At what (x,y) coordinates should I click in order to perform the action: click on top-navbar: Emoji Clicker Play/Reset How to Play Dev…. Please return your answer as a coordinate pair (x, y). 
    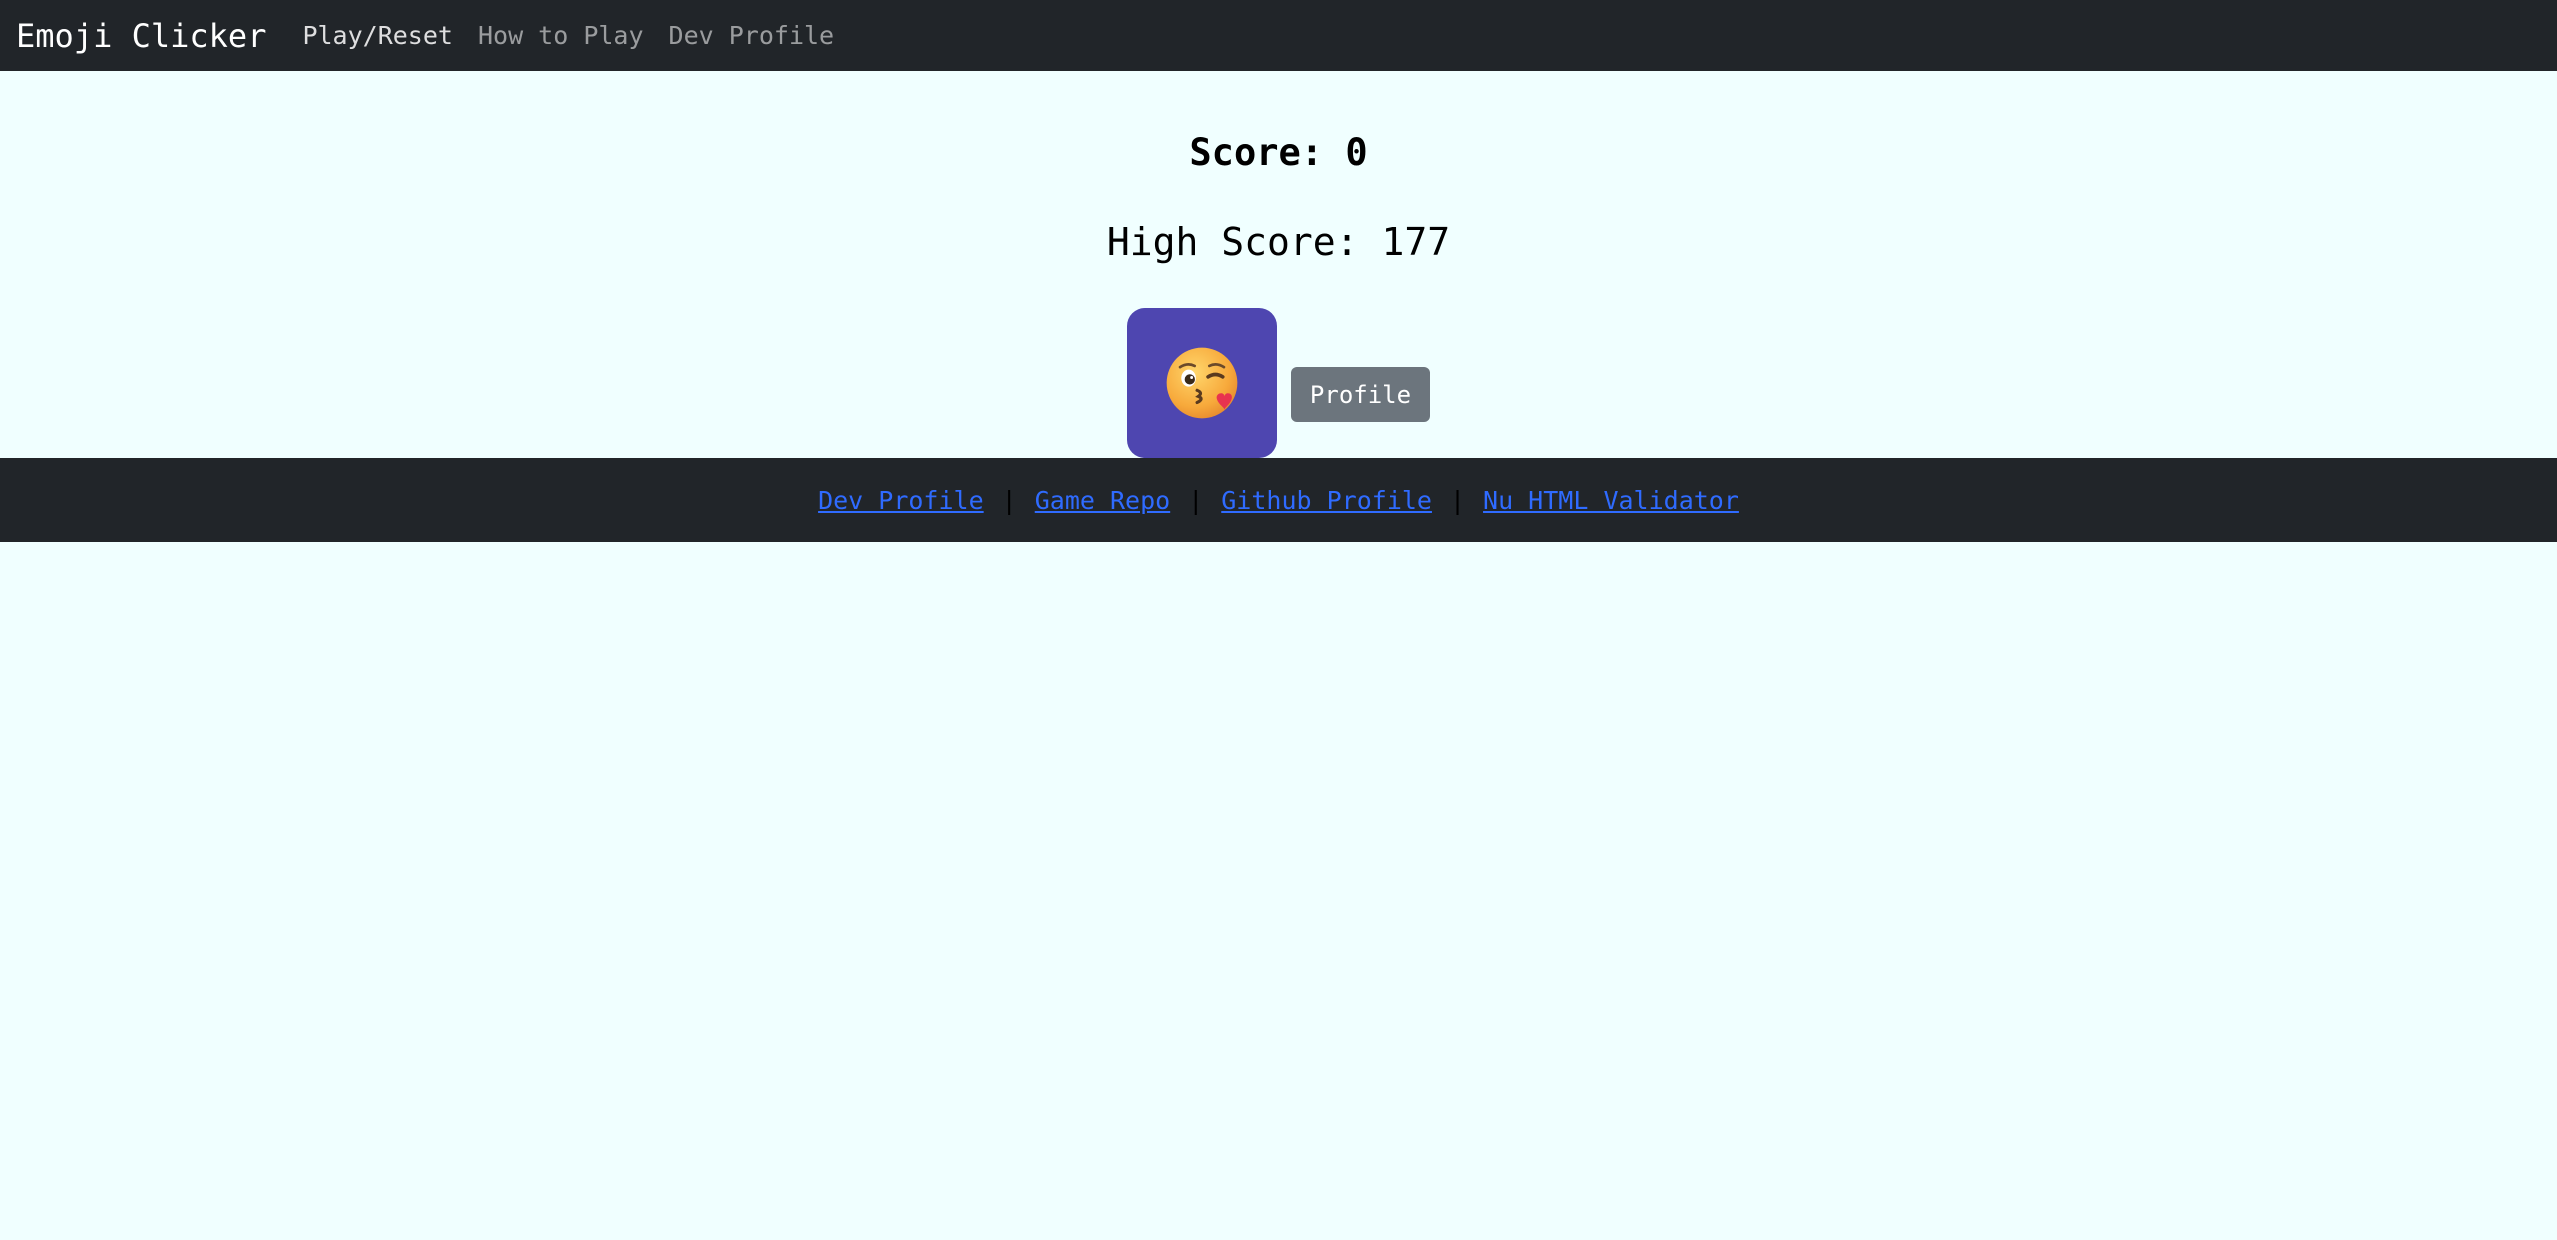
    Looking at the image, I should click on (1278, 35).